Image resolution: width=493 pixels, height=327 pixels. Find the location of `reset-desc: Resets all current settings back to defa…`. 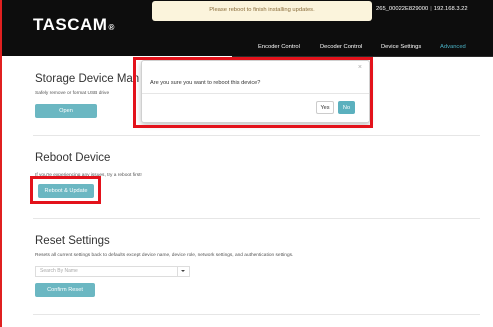

reset-desc: Resets all current settings back to defa… is located at coordinates (164, 255).